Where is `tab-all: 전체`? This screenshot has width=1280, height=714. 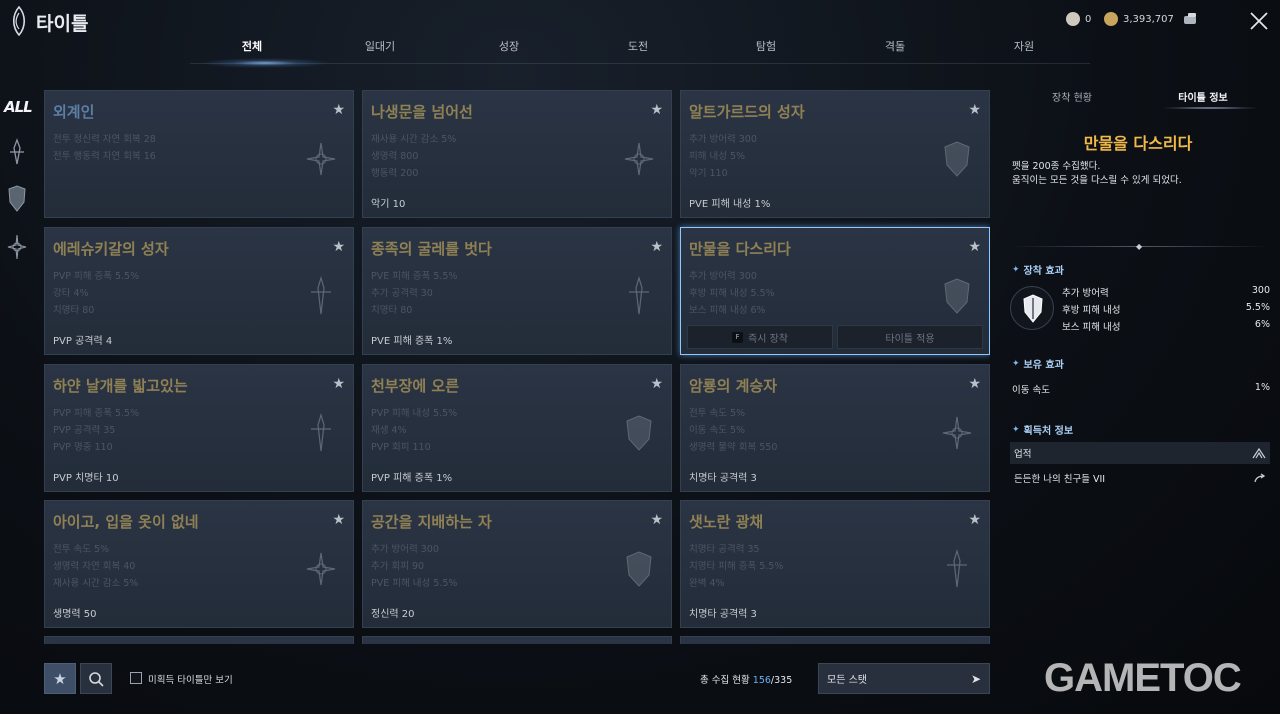
tab-all: 전체 is located at coordinates (252, 46).